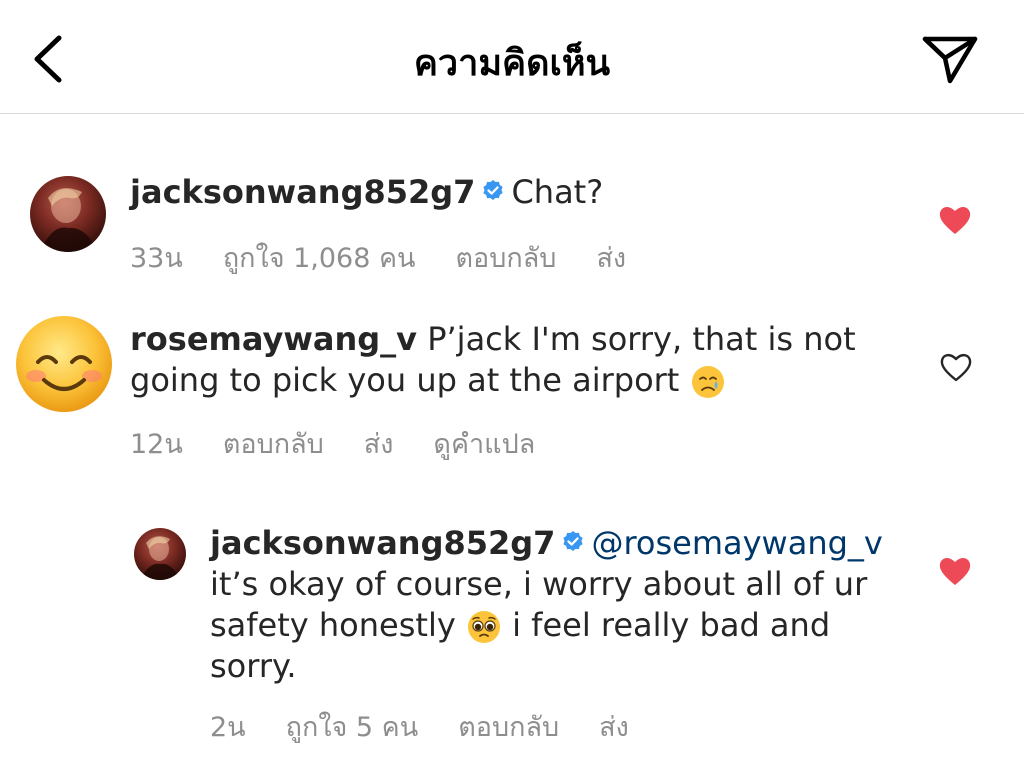 Image resolution: width=1024 pixels, height=769 pixels. What do you see at coordinates (956, 367) in the screenshot?
I see `heart-outline-icon` at bounding box center [956, 367].